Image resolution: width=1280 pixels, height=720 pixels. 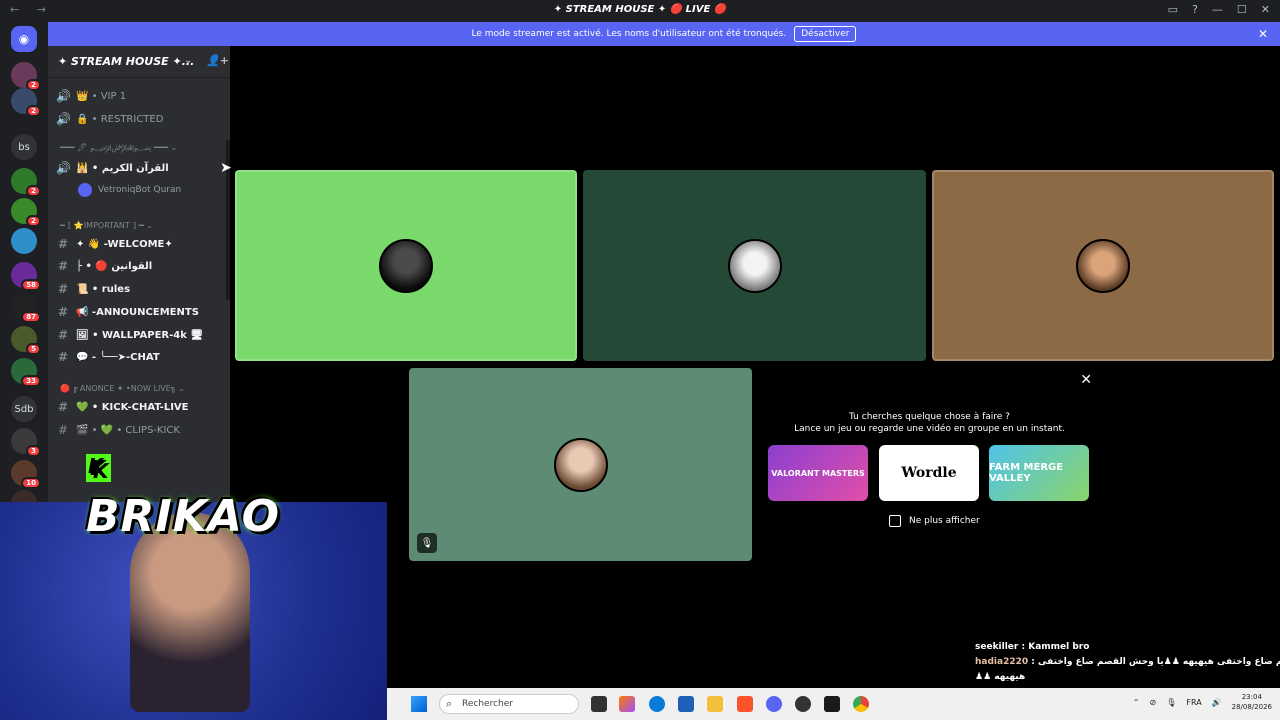 I want to click on edge-icon, so click(x=657, y=704).